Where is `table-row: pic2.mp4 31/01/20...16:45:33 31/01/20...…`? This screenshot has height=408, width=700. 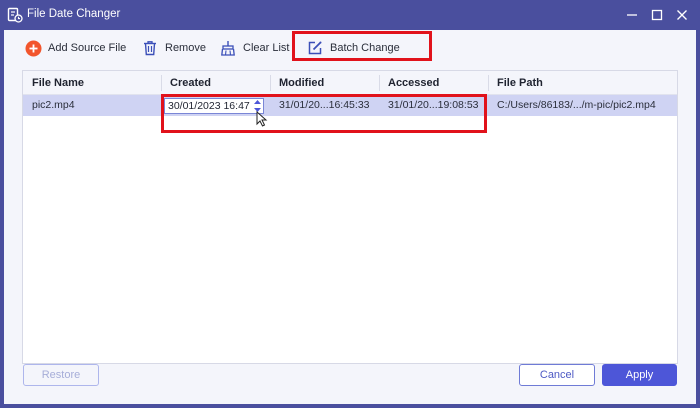 table-row: pic2.mp4 31/01/20...16:45:33 31/01/20...… is located at coordinates (350, 105).